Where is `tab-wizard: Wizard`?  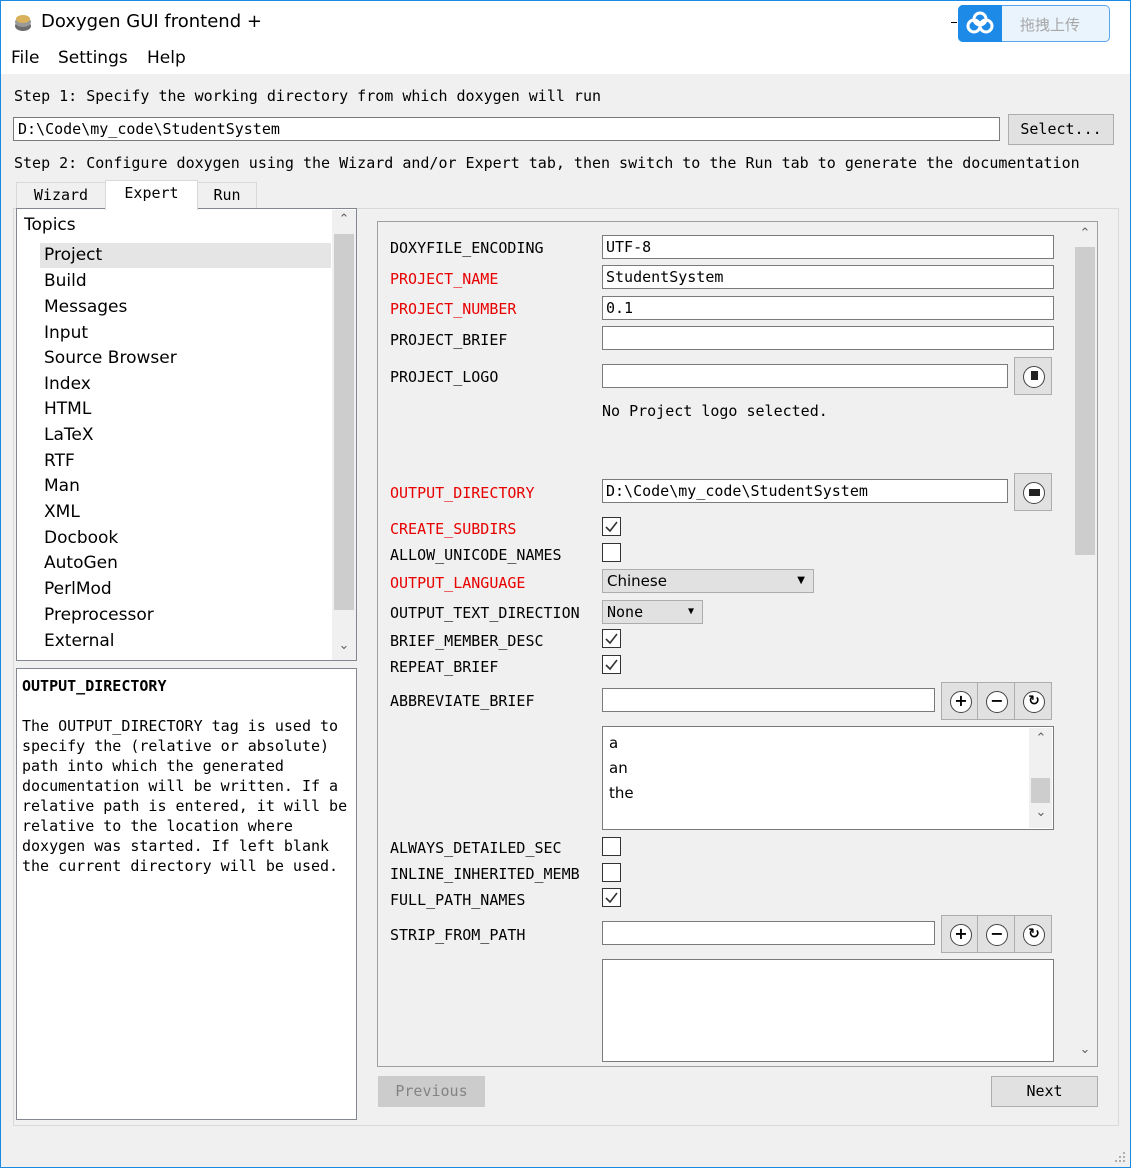
tab-wizard: Wizard is located at coordinates (61, 195).